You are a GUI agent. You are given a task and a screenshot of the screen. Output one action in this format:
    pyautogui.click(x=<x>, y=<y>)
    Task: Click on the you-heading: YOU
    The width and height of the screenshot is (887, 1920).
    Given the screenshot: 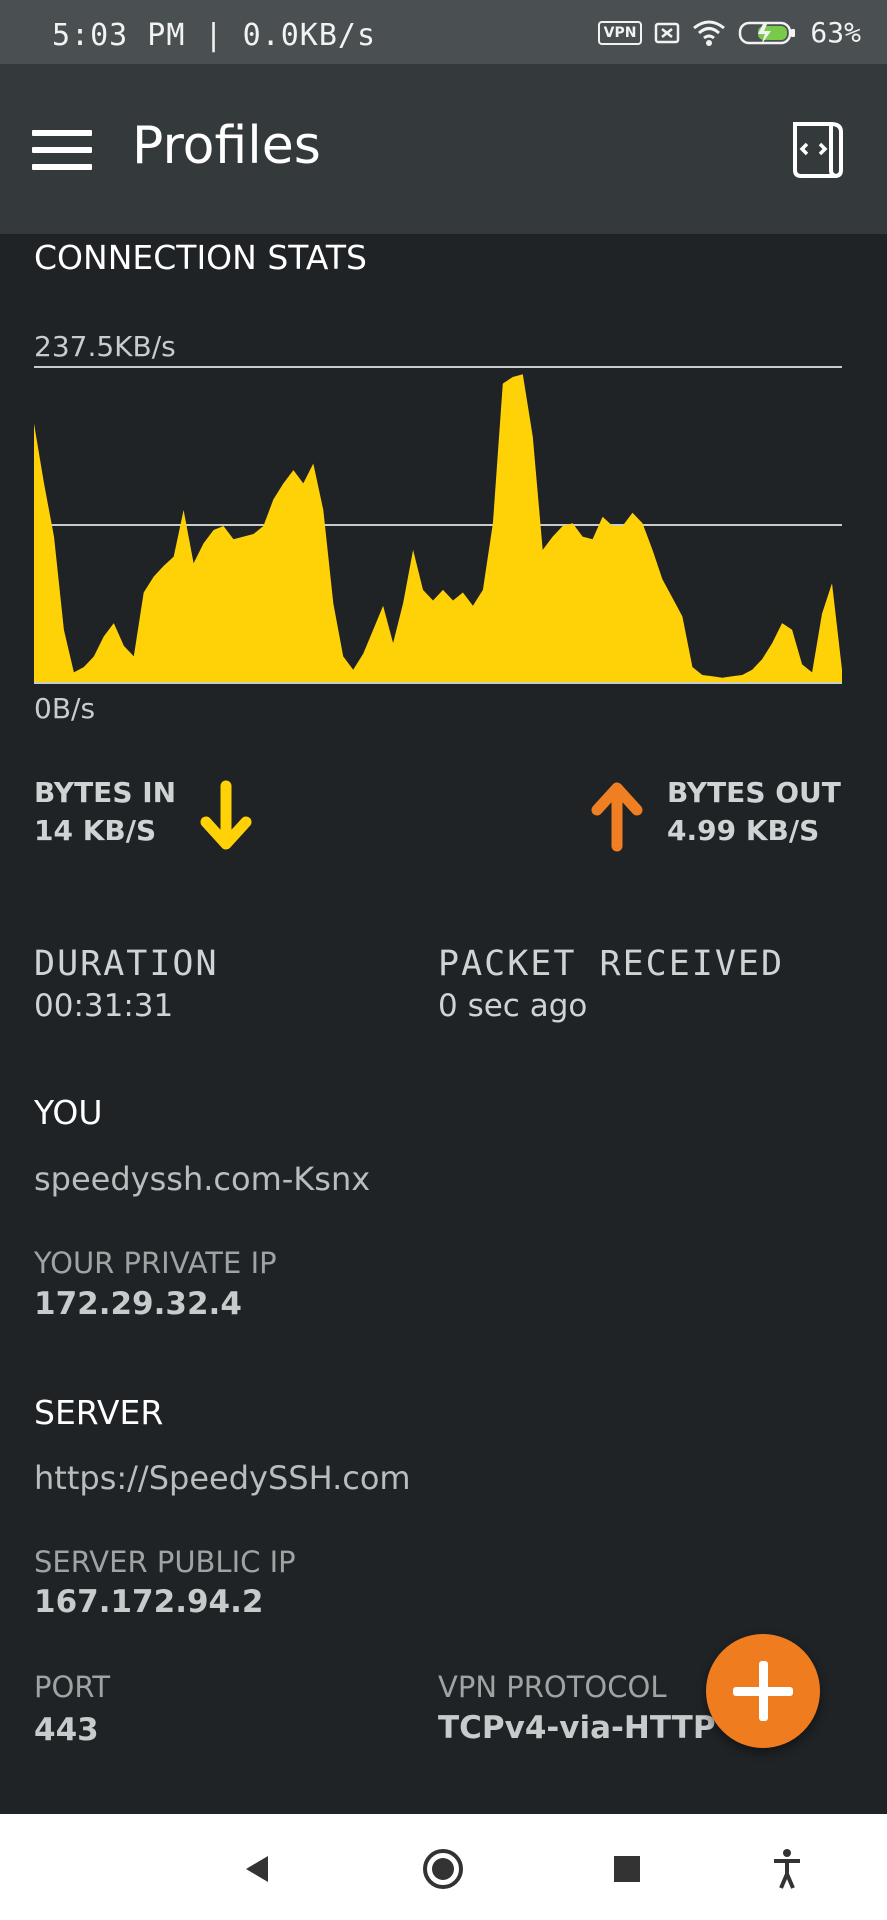 What is the action you would take?
    pyautogui.click(x=68, y=1112)
    